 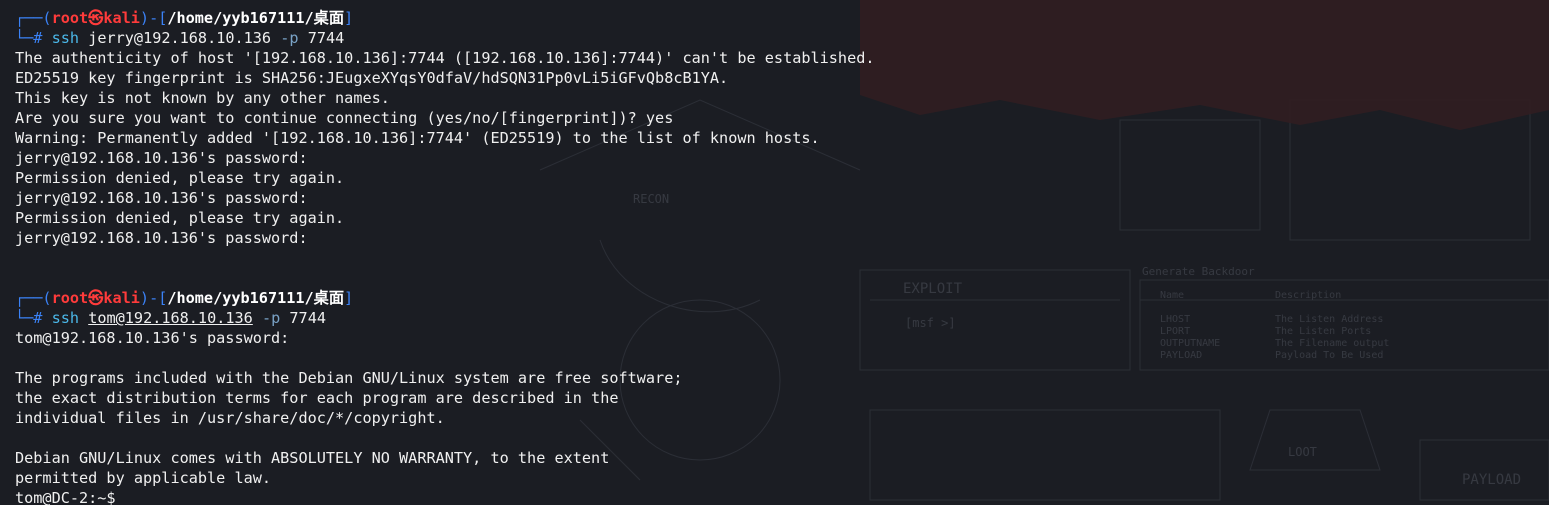 I want to click on prompt-user: root, so click(x=70, y=18).